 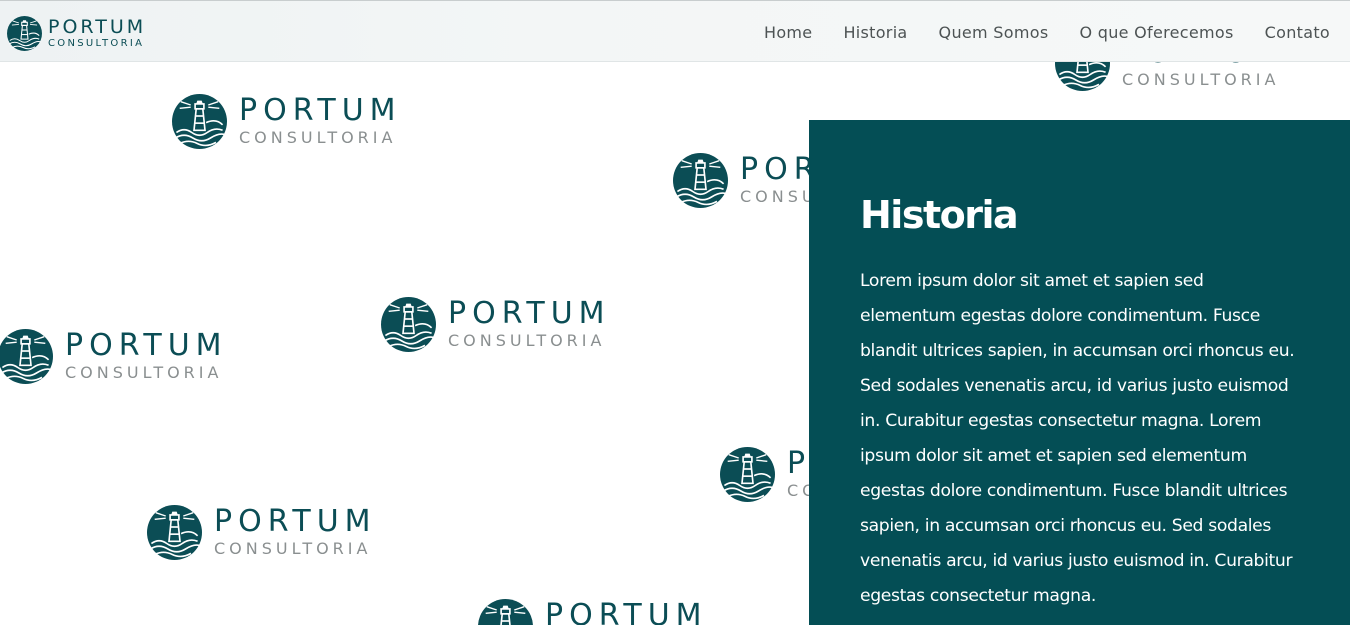 What do you see at coordinates (994, 32) in the screenshot?
I see `nav-quem-somos: Quem Somos` at bounding box center [994, 32].